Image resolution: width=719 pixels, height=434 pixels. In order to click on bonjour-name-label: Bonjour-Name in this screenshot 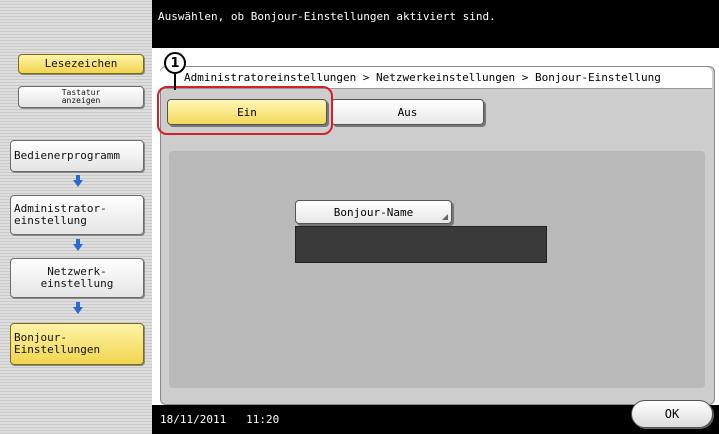, I will do `click(373, 212)`.